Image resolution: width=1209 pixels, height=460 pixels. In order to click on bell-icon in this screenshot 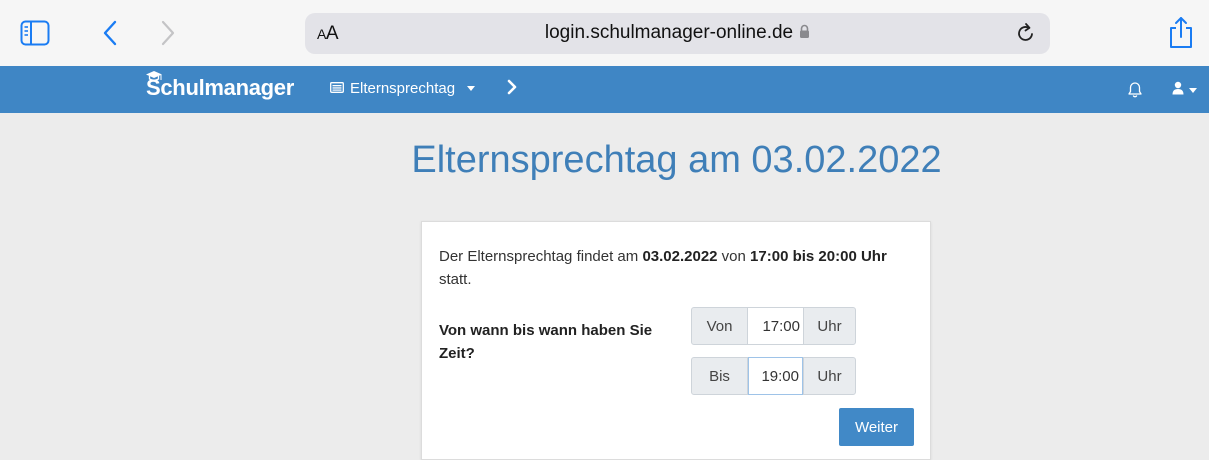, I will do `click(1135, 90)`.